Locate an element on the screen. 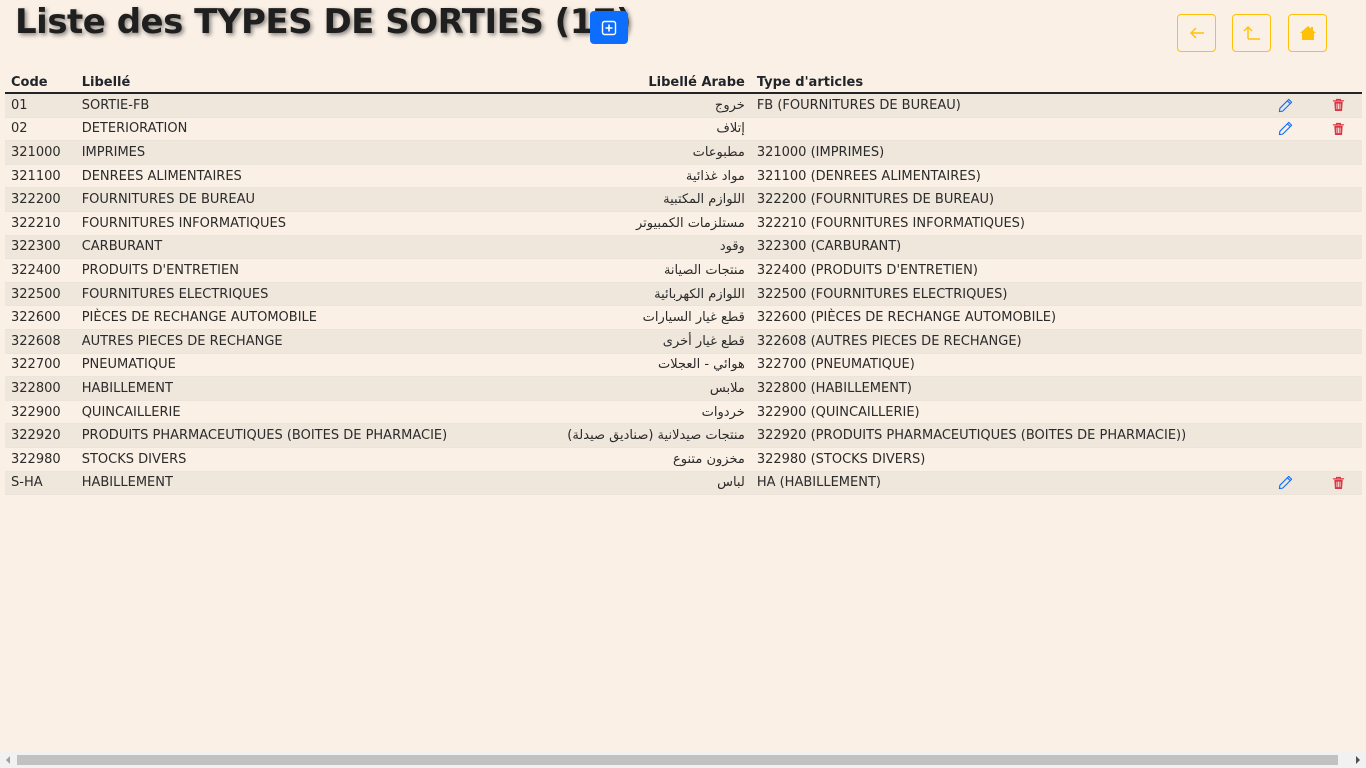 The height and width of the screenshot is (768, 1366). cell-type-articles: HA (HABILLEMENT) is located at coordinates (1003, 483).